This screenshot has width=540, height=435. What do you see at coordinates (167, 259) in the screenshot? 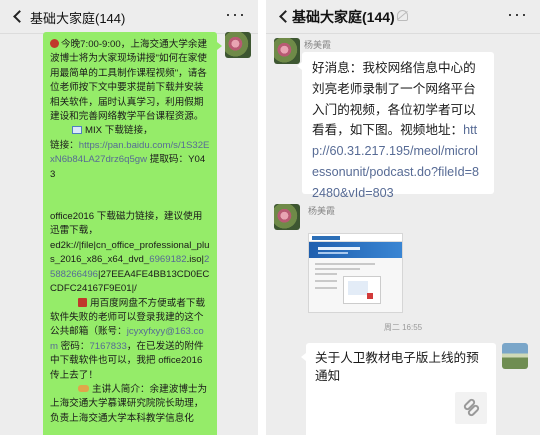
I see `phone-number-link: 6969182` at bounding box center [167, 259].